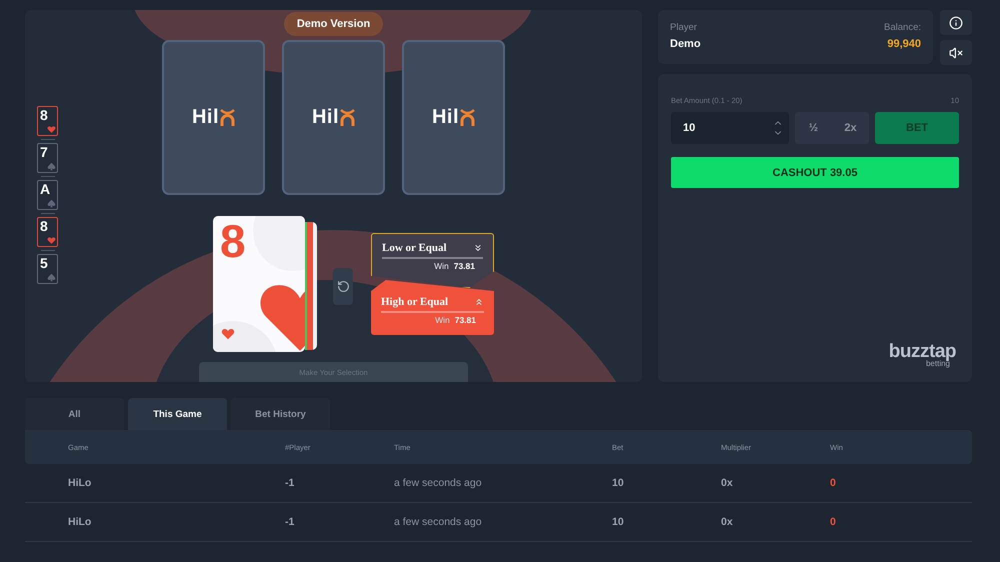 The height and width of the screenshot is (562, 1000). What do you see at coordinates (685, 44) in the screenshot?
I see `player-name: Demo` at bounding box center [685, 44].